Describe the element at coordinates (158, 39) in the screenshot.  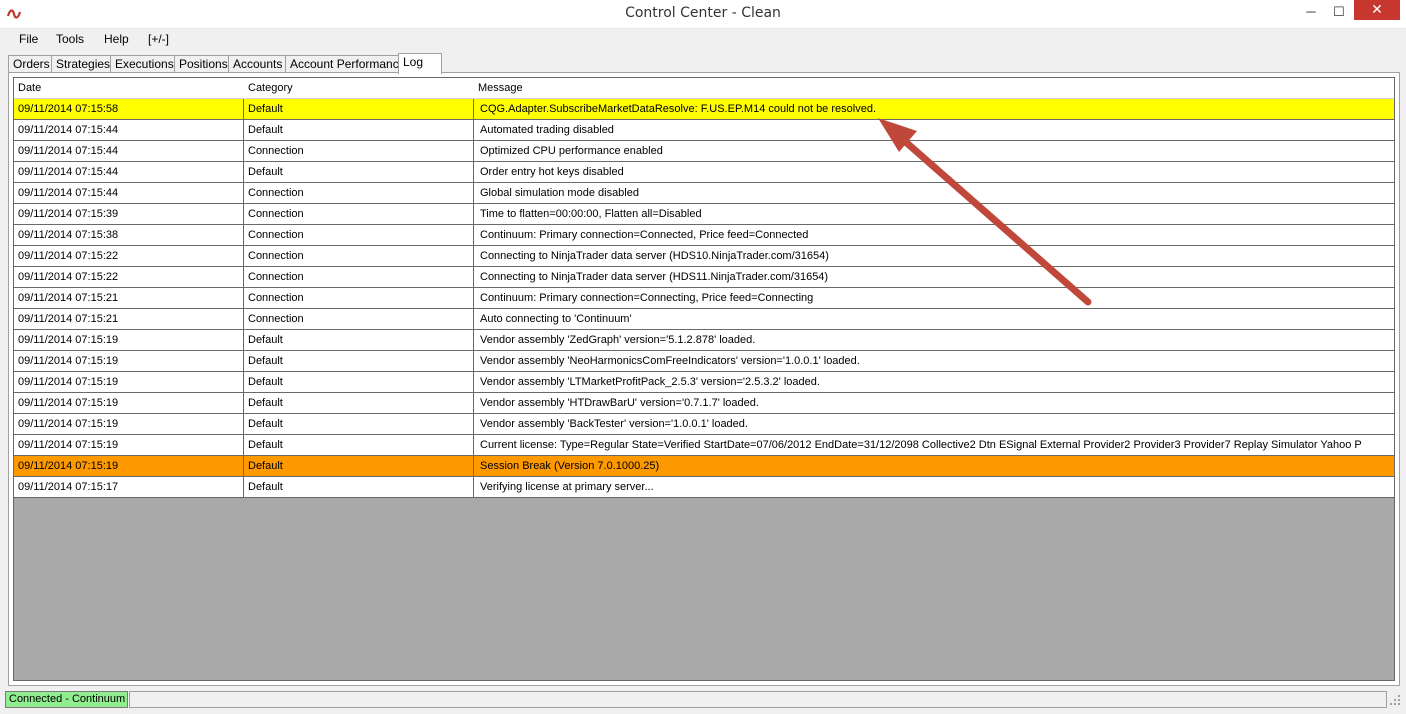
I see `menu-toggle: [+/-]` at that location.